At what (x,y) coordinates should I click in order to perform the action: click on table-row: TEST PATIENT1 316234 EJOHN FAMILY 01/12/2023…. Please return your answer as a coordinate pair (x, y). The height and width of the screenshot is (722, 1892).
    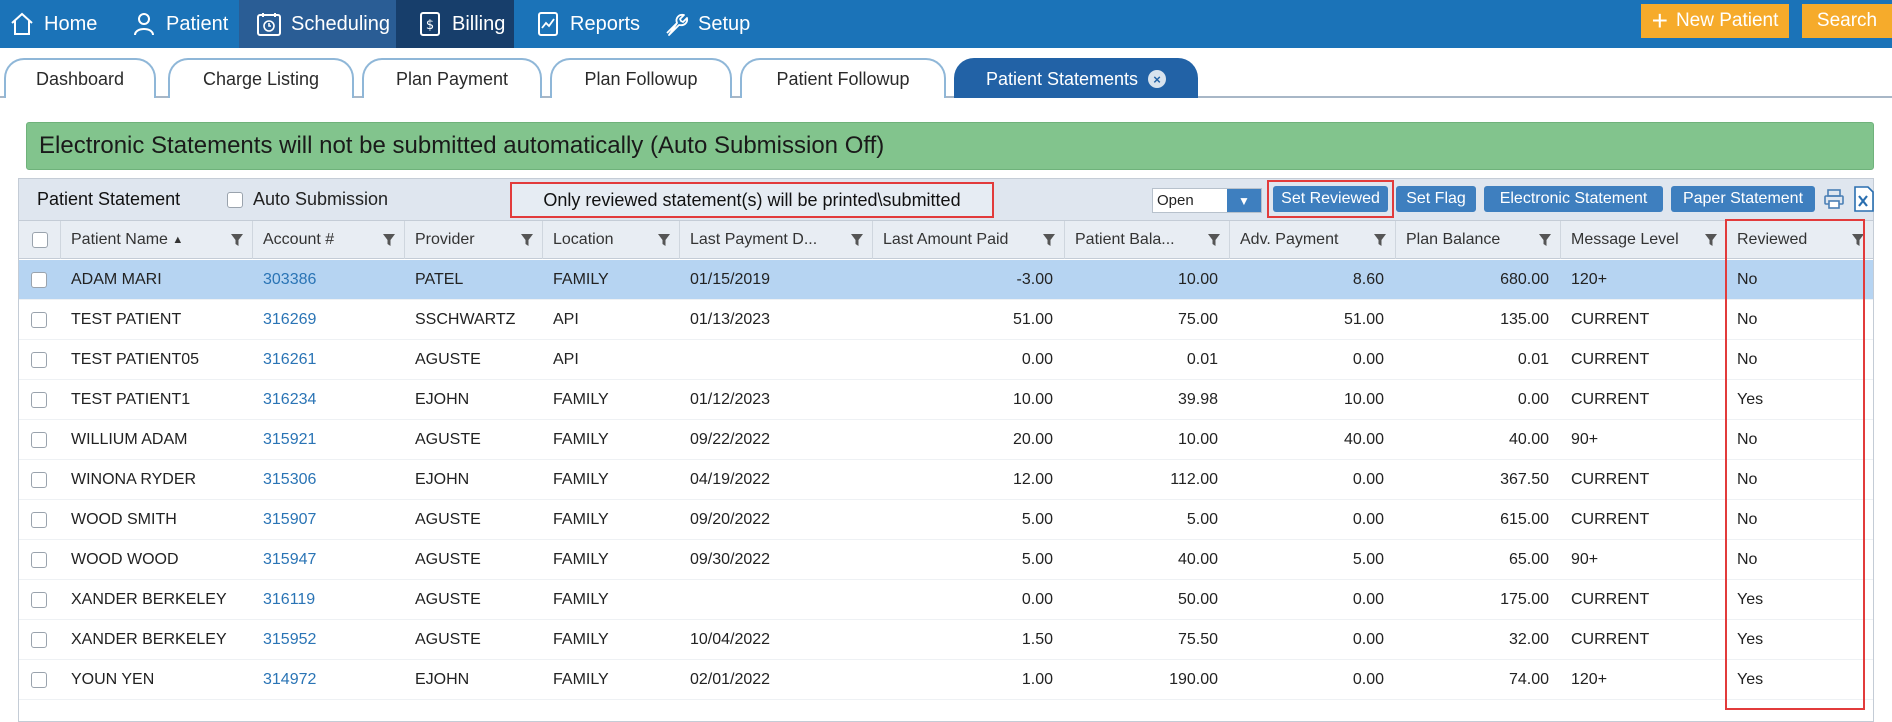
    Looking at the image, I should click on (946, 400).